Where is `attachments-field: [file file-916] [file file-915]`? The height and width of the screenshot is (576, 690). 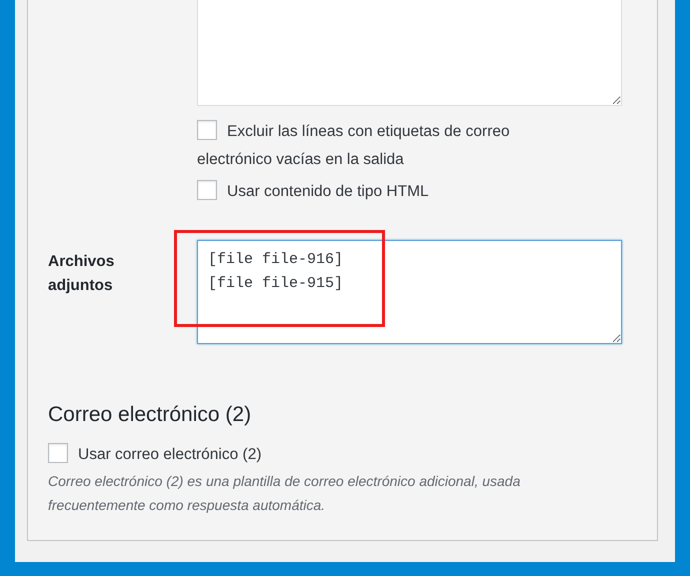 attachments-field: [file file-916] [file file-915] is located at coordinates (409, 292).